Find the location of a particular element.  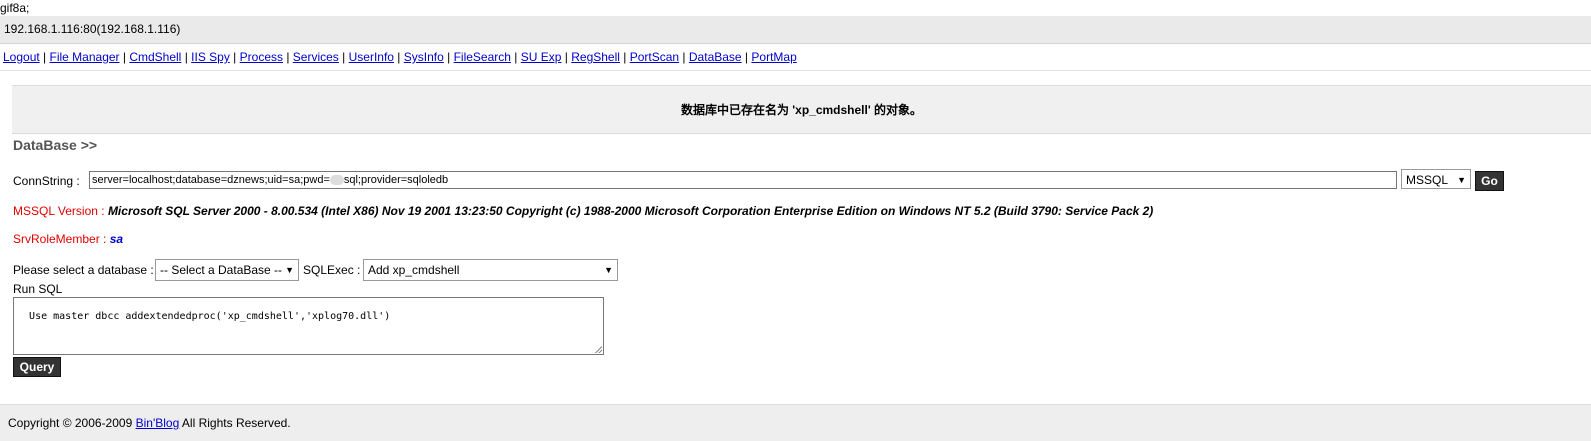

srvrole-row: SrvRoleMember : sa is located at coordinates (68, 239).